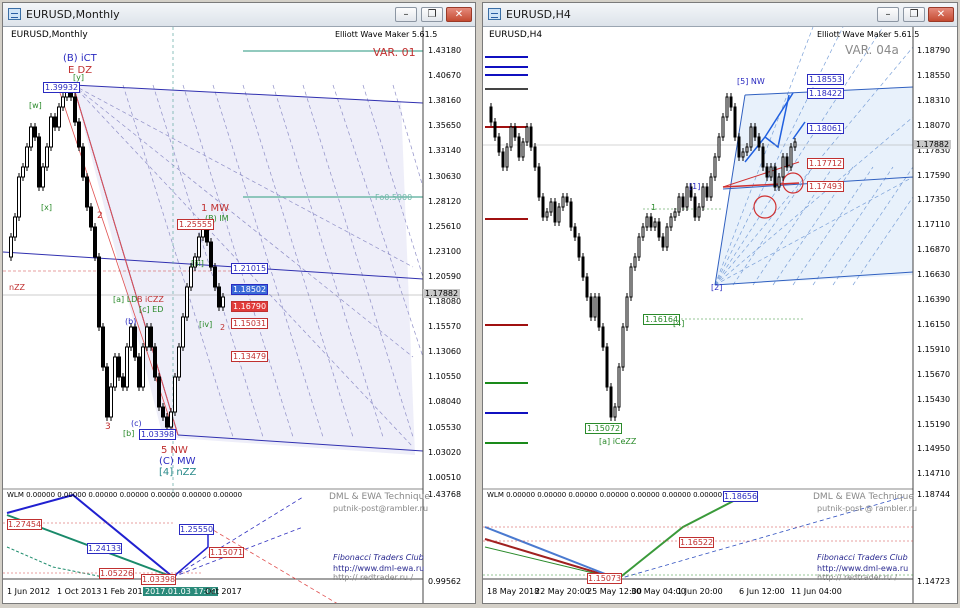  What do you see at coordinates (379, 568) in the screenshot?
I see `credit-text: http://www.dml-ewa.ru` at bounding box center [379, 568].